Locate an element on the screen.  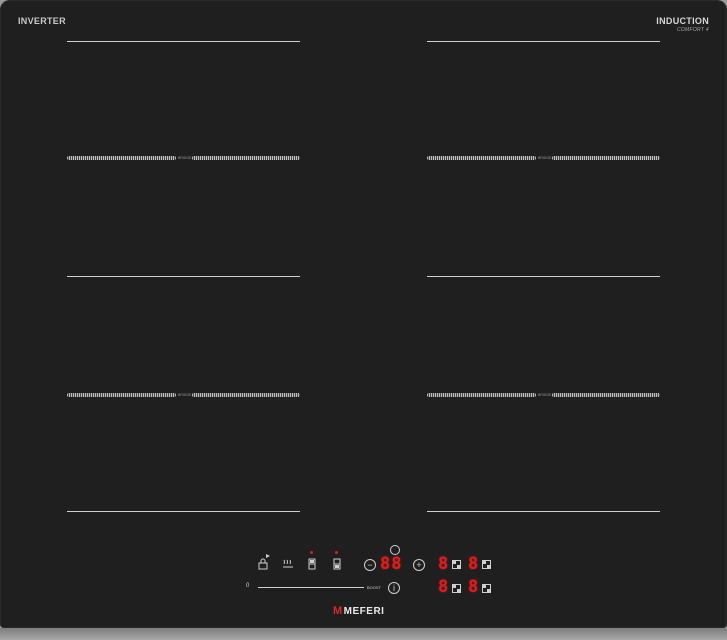
flex-zone-left-icon is located at coordinates (312, 564).